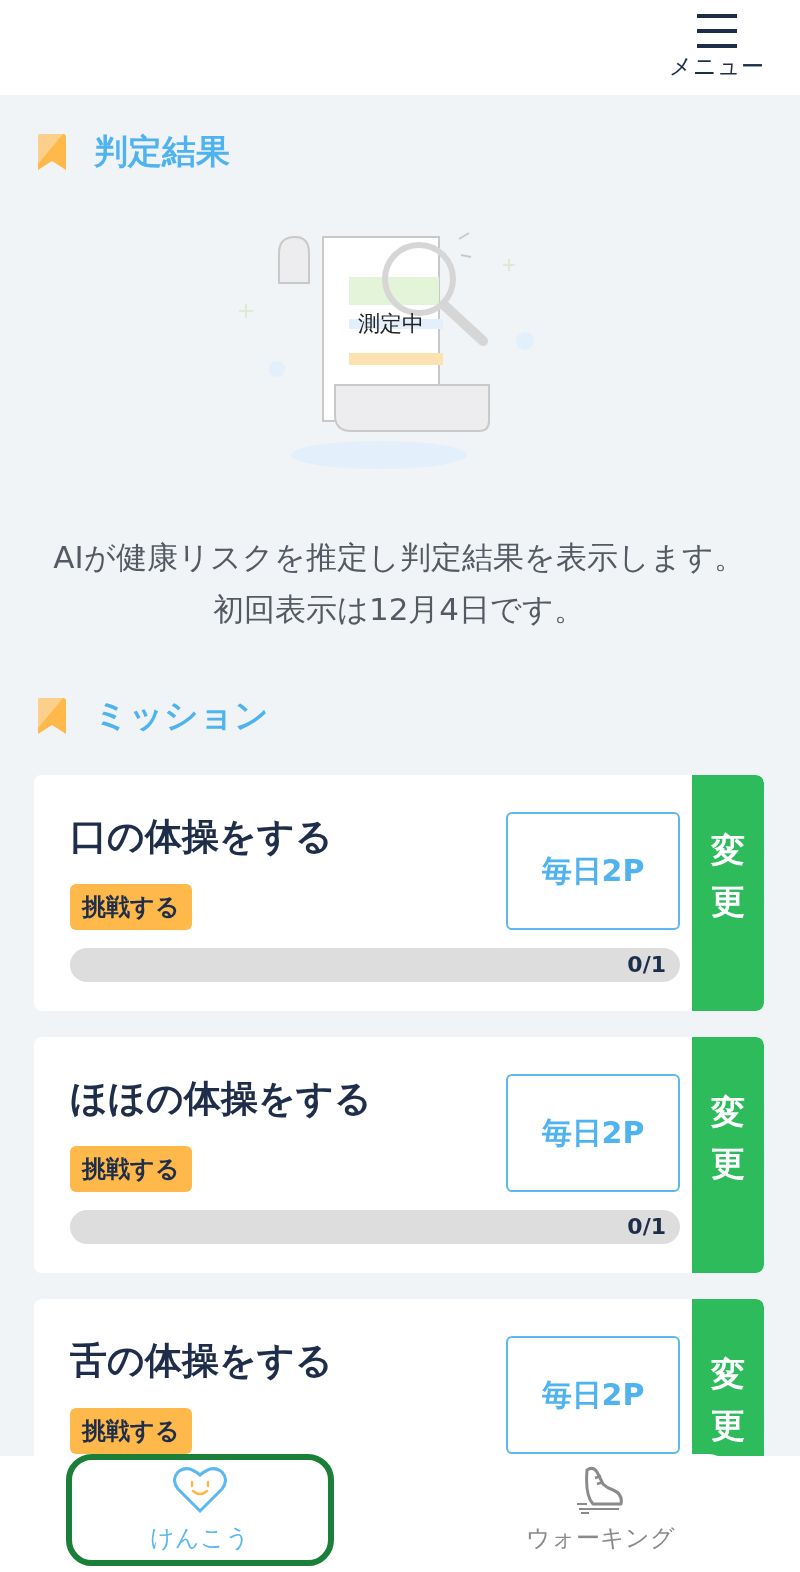  Describe the element at coordinates (221, 1099) in the screenshot. I see `mission-title: ほほの体操をする` at that location.